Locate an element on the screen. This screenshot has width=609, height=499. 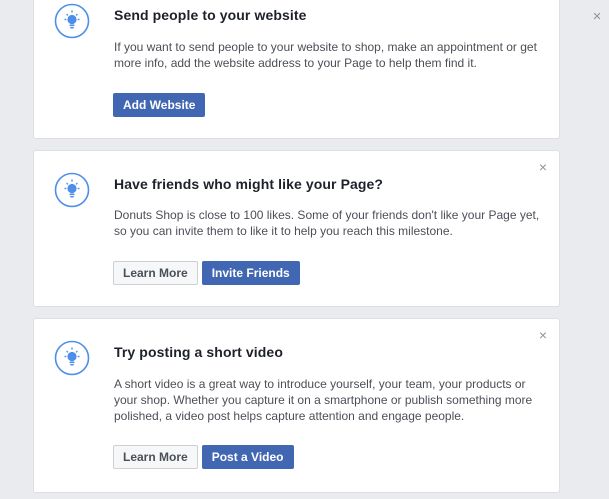
card-title: Send people to your website is located at coordinates (210, 15).